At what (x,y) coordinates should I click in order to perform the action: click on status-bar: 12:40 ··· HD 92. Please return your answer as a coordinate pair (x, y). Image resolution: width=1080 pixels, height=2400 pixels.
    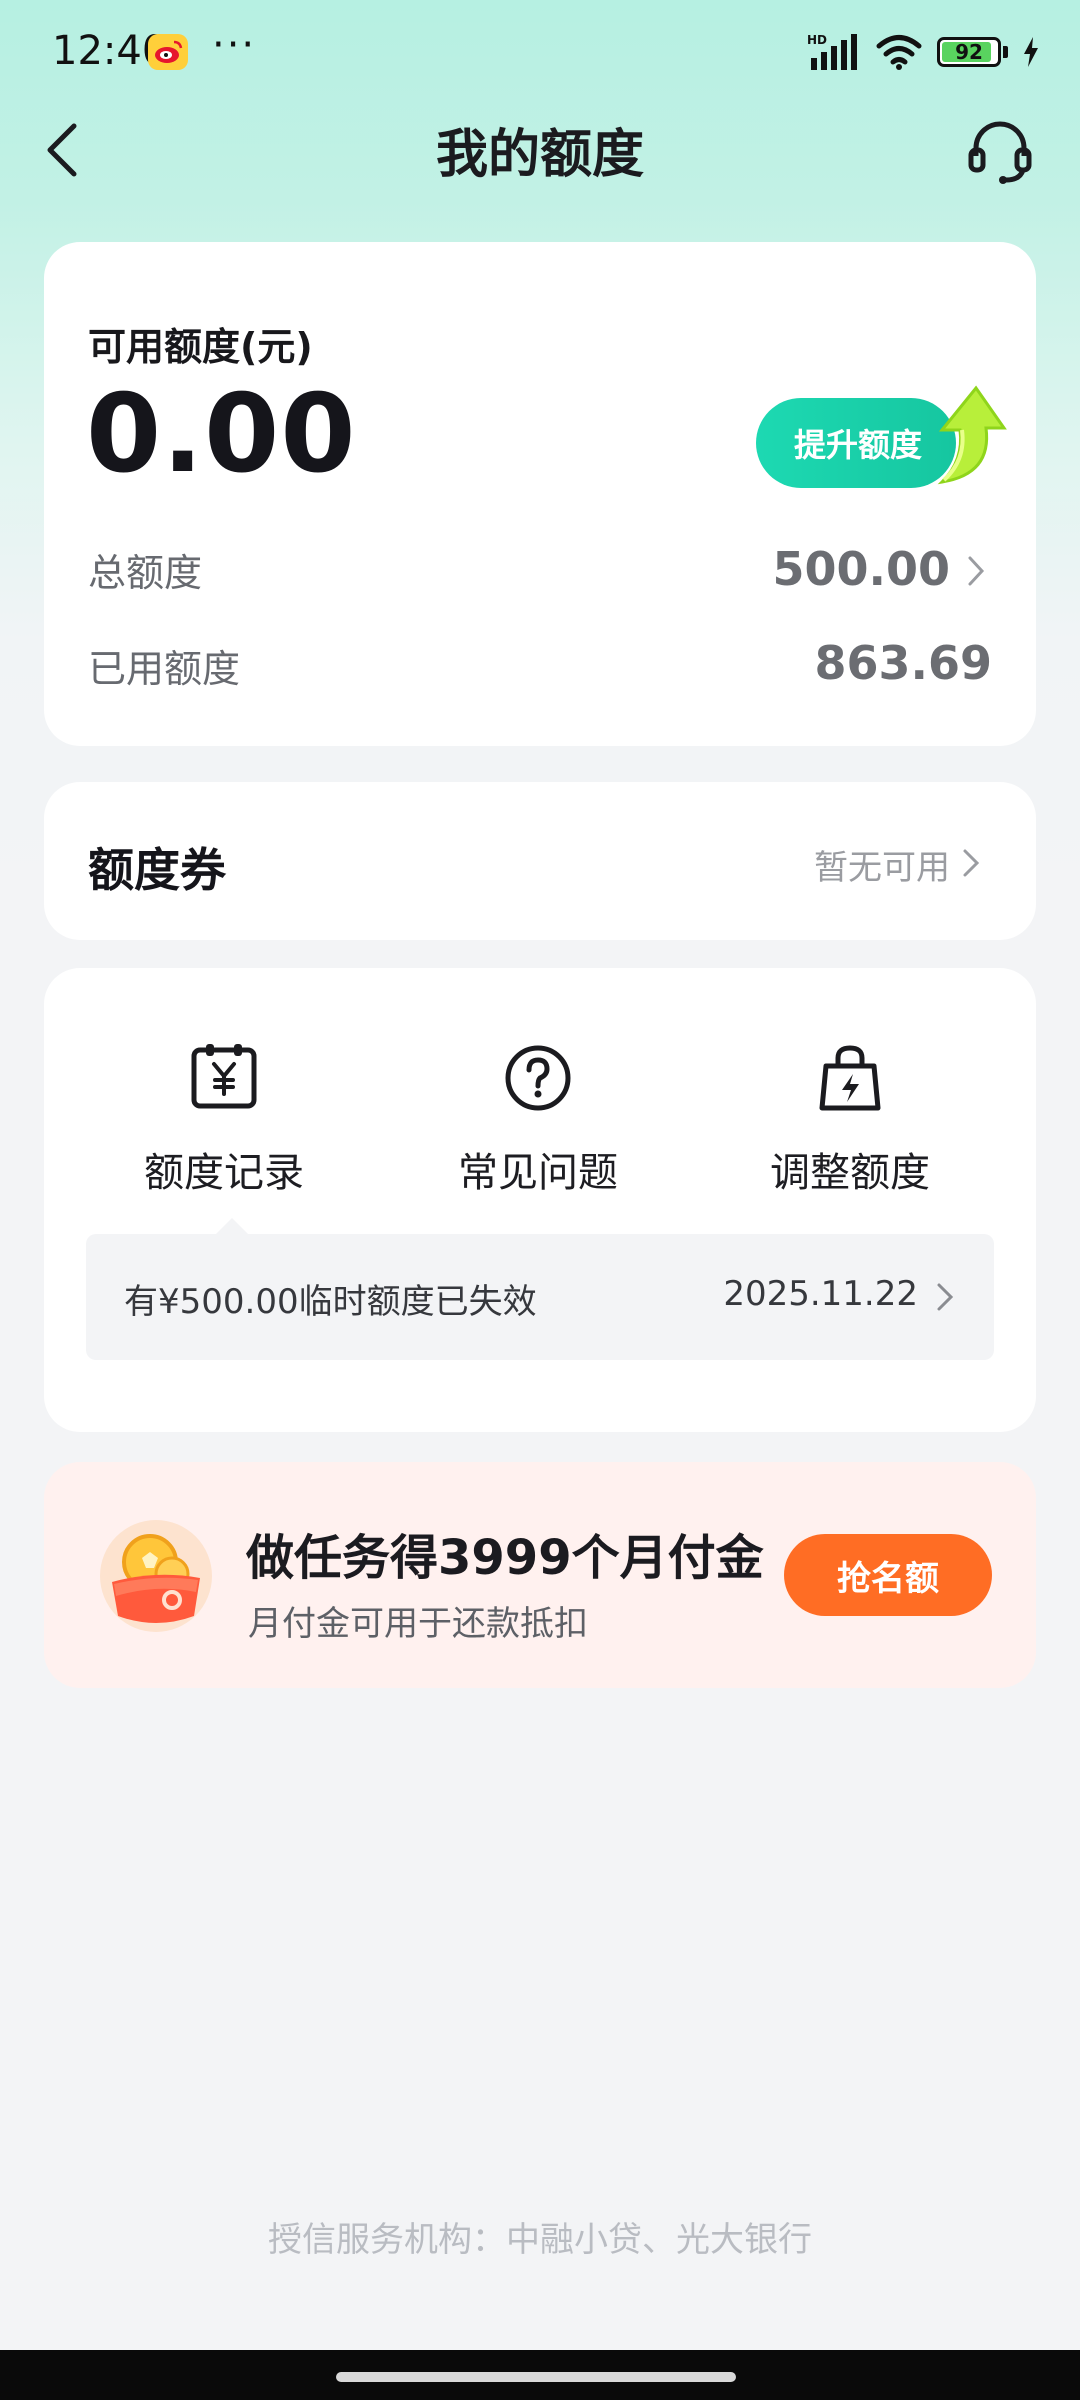
    Looking at the image, I should click on (540, 55).